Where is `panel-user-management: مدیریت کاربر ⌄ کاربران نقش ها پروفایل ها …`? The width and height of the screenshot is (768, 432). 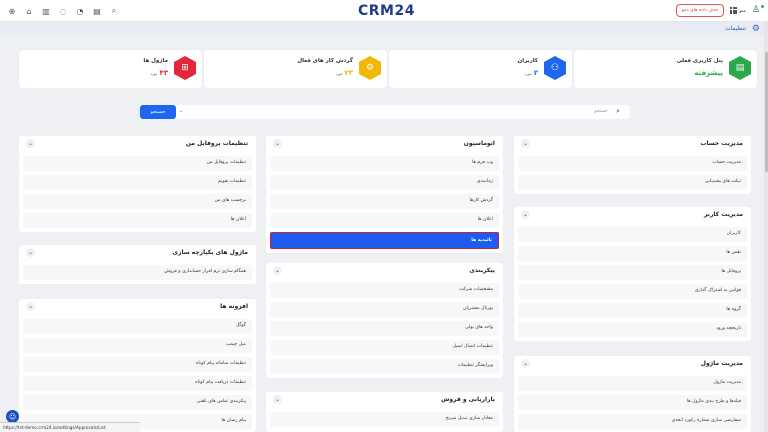
panel-user-management: مدیریت کاربر ⌄ کاربران نقش ها پروفایل ها … is located at coordinates (632, 274).